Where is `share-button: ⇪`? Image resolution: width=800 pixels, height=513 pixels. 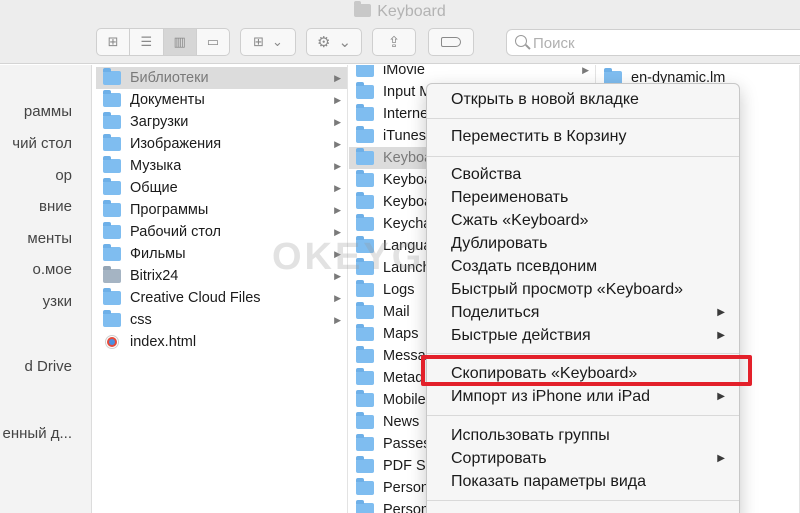
share-button: ⇪ is located at coordinates (394, 42).